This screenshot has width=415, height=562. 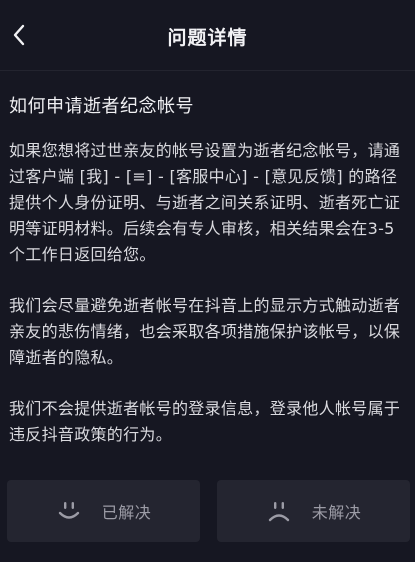 I want to click on header-divider, so click(x=207, y=70).